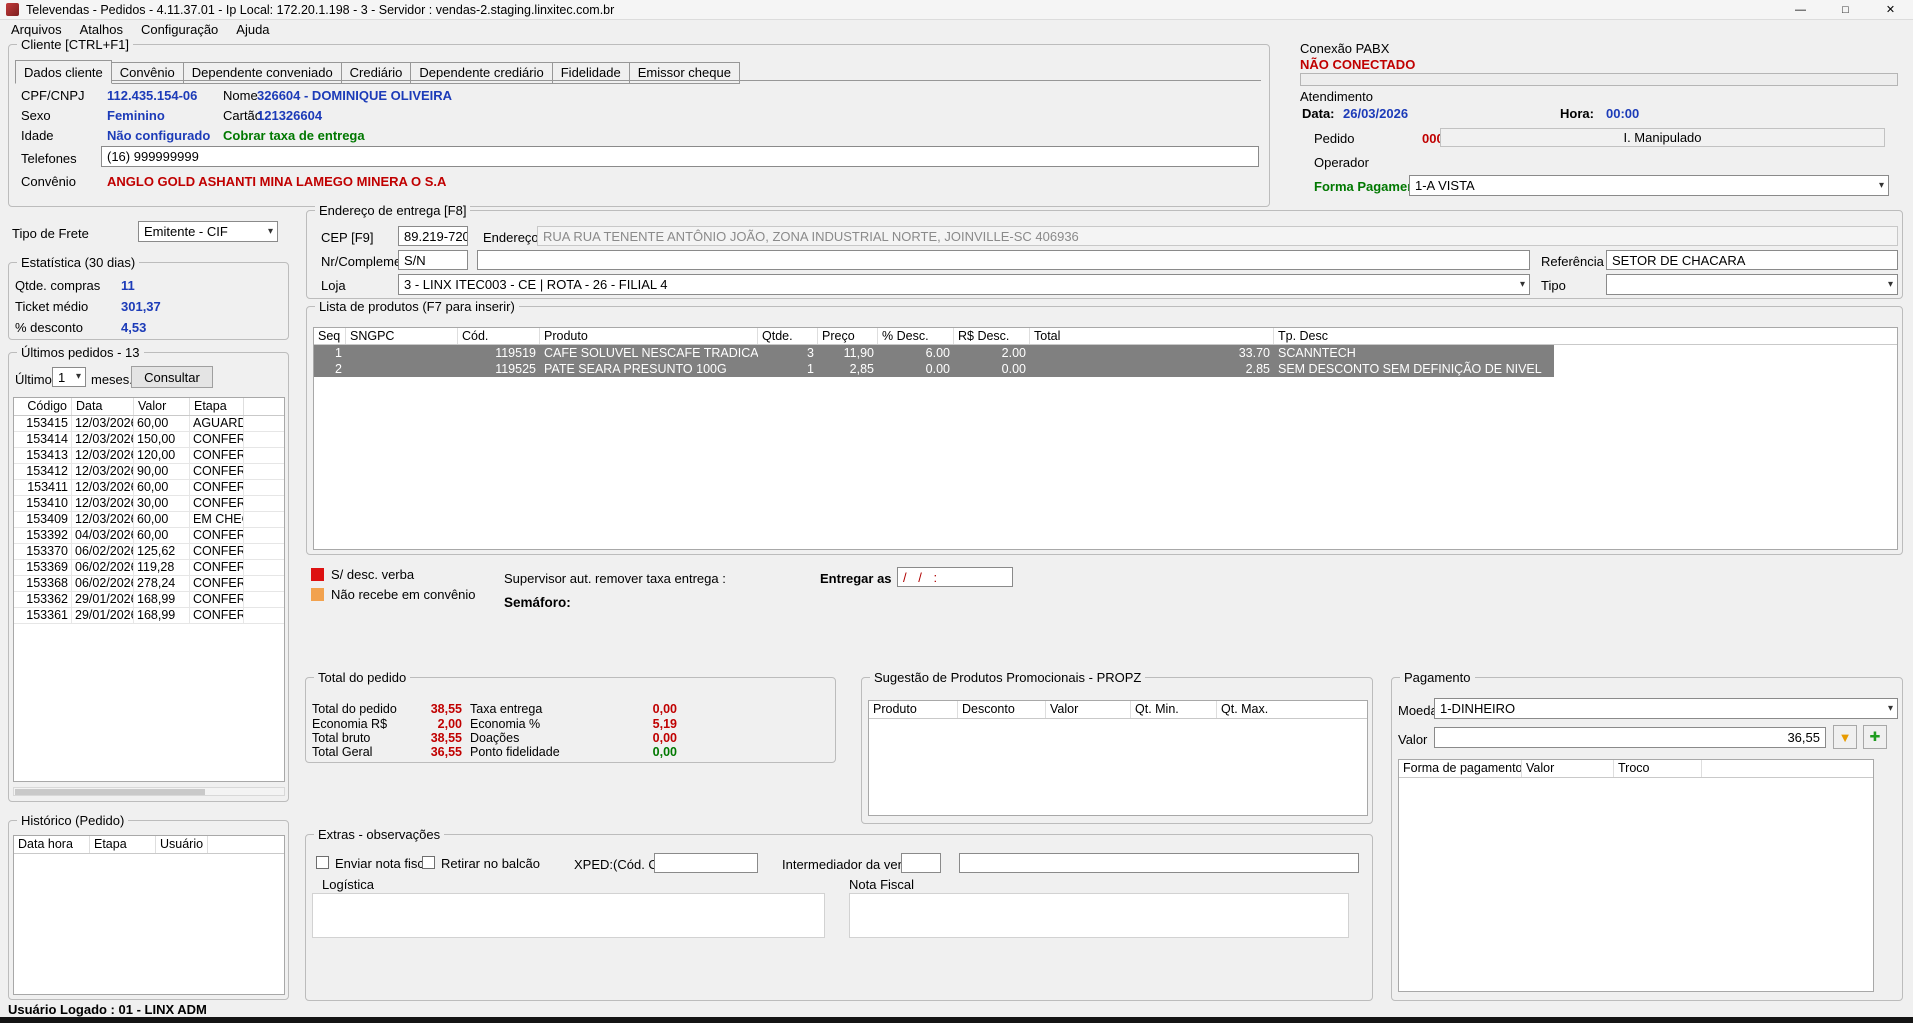 The height and width of the screenshot is (1023, 1913). What do you see at coordinates (149, 488) in the screenshot?
I see `order-row: 15341112/03/2026 ...60,00CONFERID` at bounding box center [149, 488].